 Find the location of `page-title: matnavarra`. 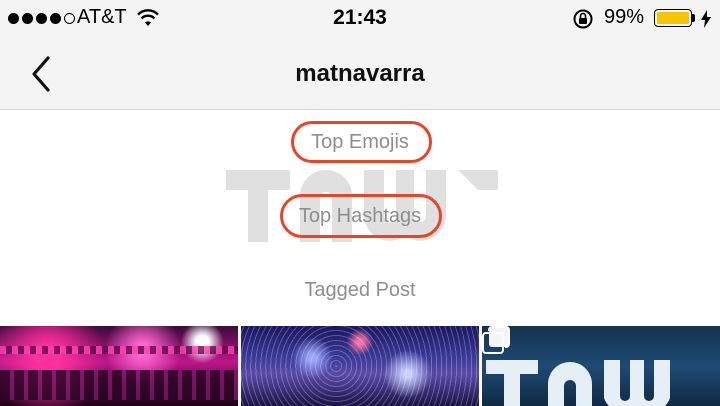

page-title: matnavarra is located at coordinates (360, 73).